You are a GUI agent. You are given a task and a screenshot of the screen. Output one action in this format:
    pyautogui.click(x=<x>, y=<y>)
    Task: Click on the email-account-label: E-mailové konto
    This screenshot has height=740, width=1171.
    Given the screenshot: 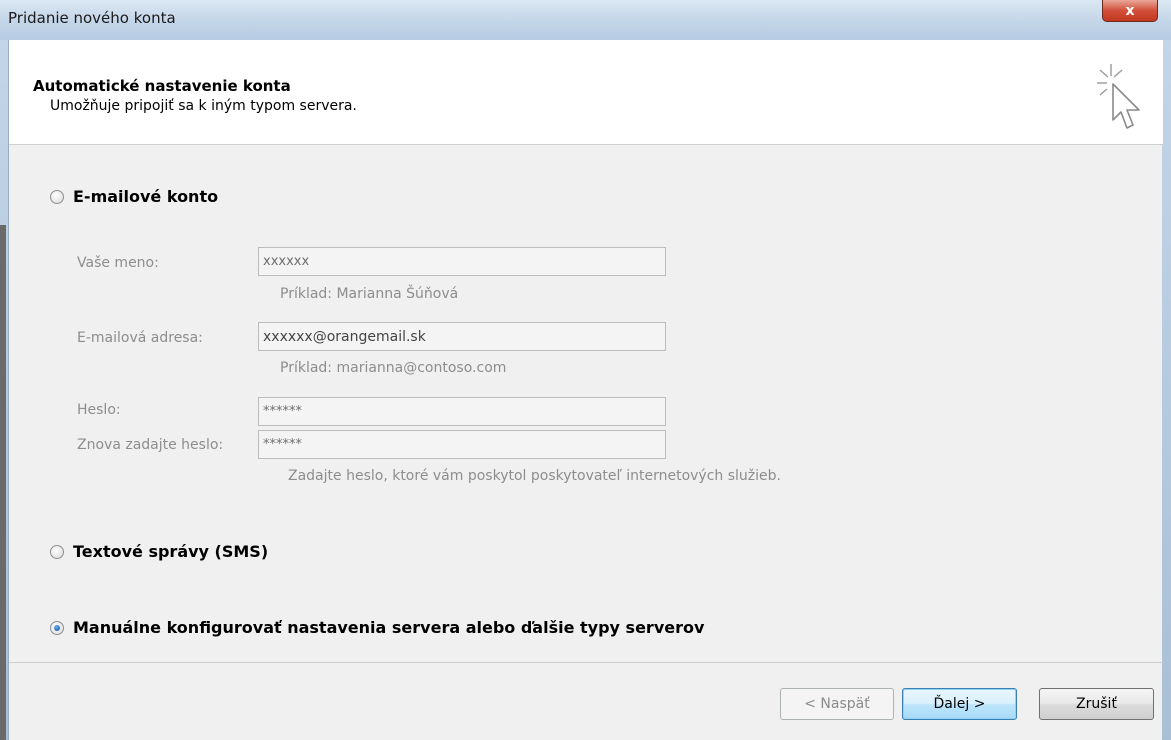 What is the action you would take?
    pyautogui.click(x=146, y=196)
    